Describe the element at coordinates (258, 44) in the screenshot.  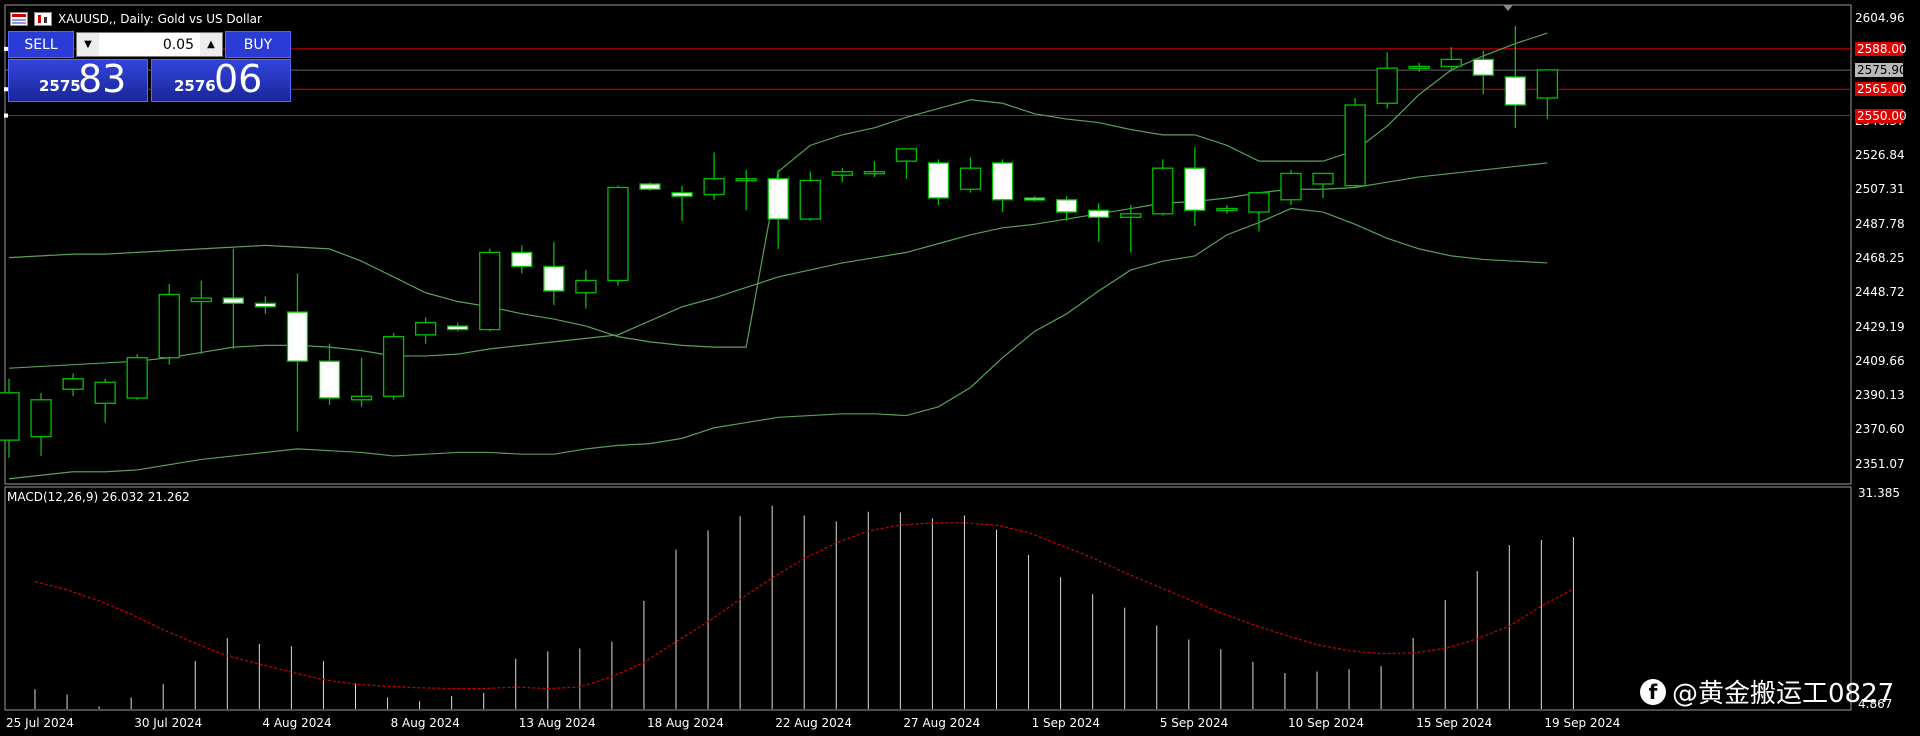
I see `buy-button: BUY` at that location.